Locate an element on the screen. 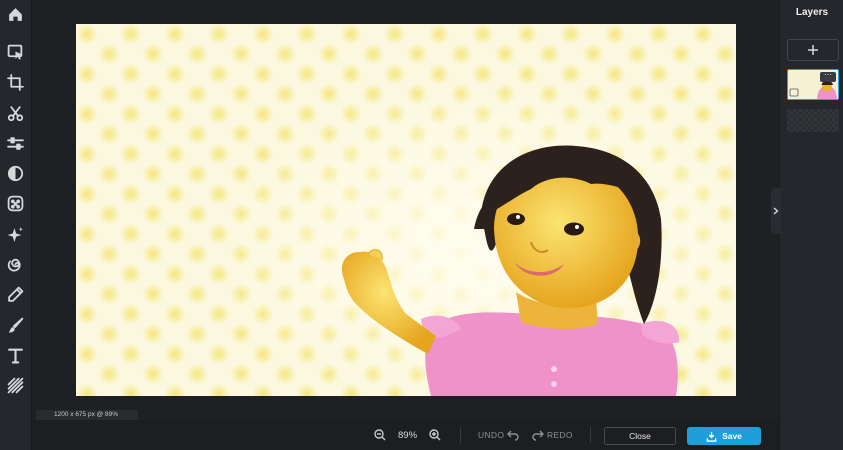 The image size is (843, 450). home-button is located at coordinates (15, 14).